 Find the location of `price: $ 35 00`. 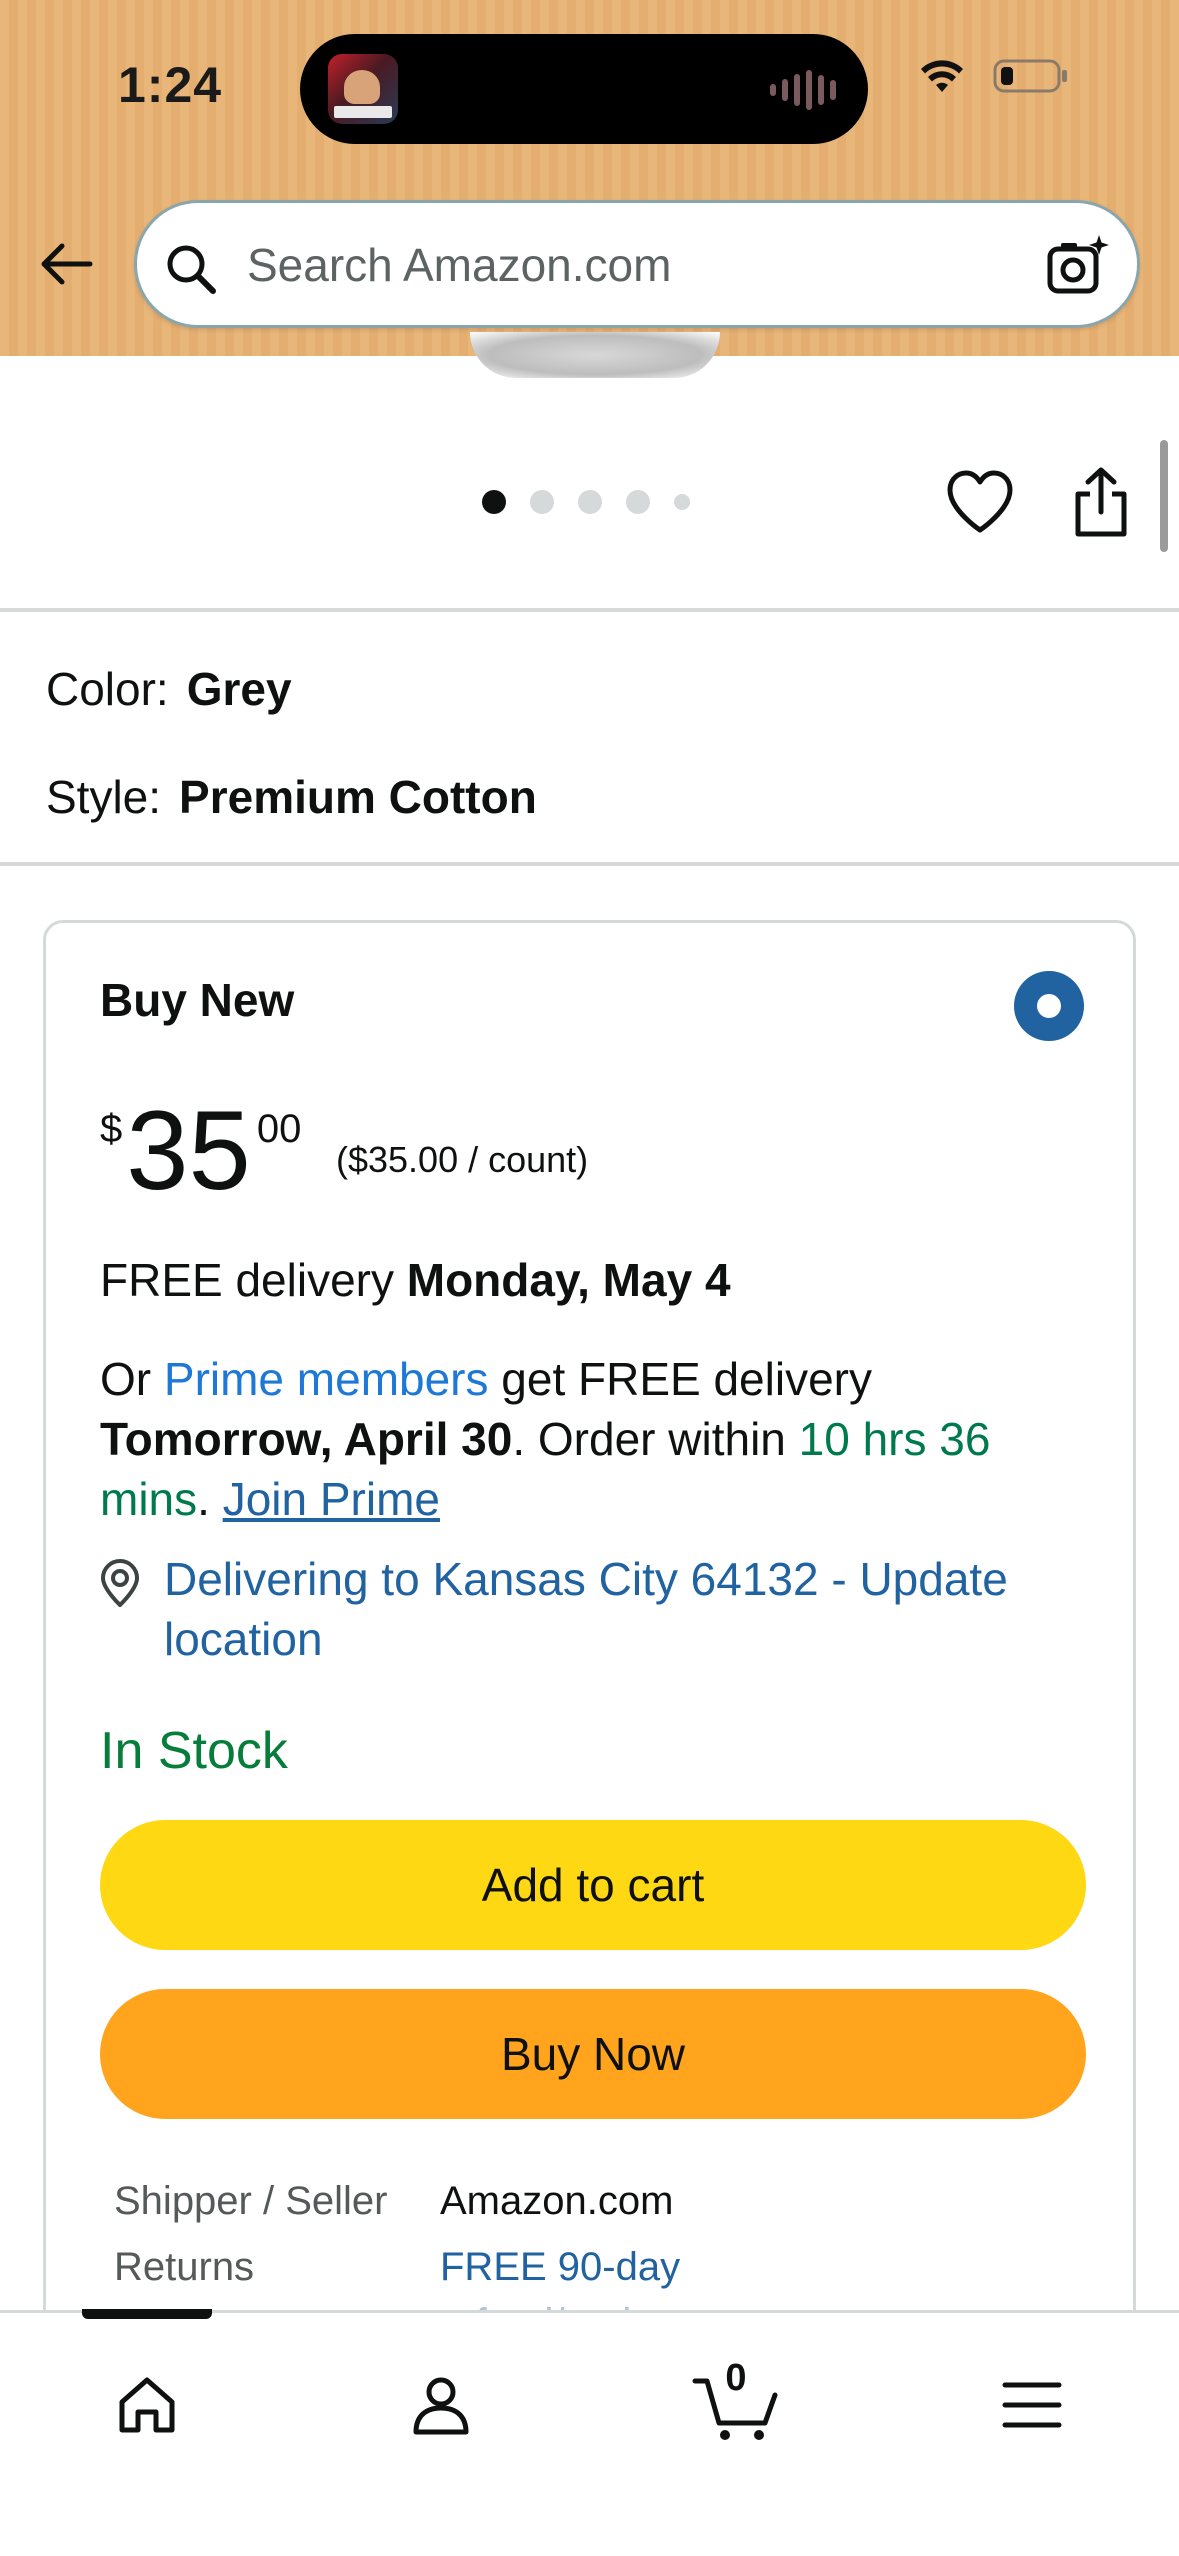

price: $ 35 00 is located at coordinates (201, 1150).